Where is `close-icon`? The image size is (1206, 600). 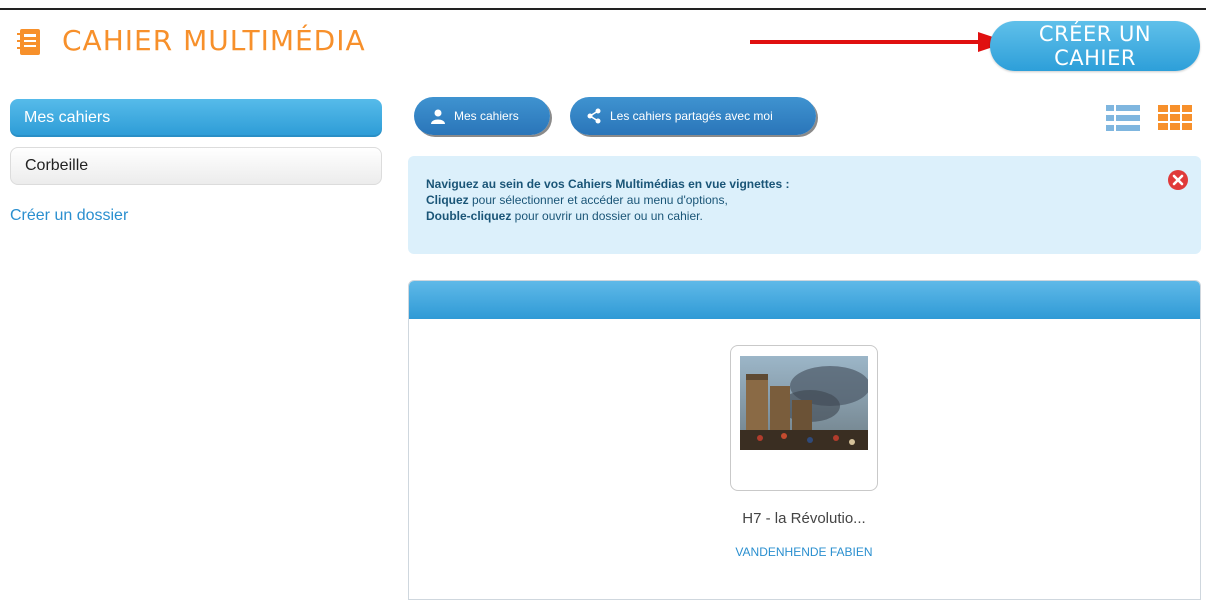 close-icon is located at coordinates (1178, 180).